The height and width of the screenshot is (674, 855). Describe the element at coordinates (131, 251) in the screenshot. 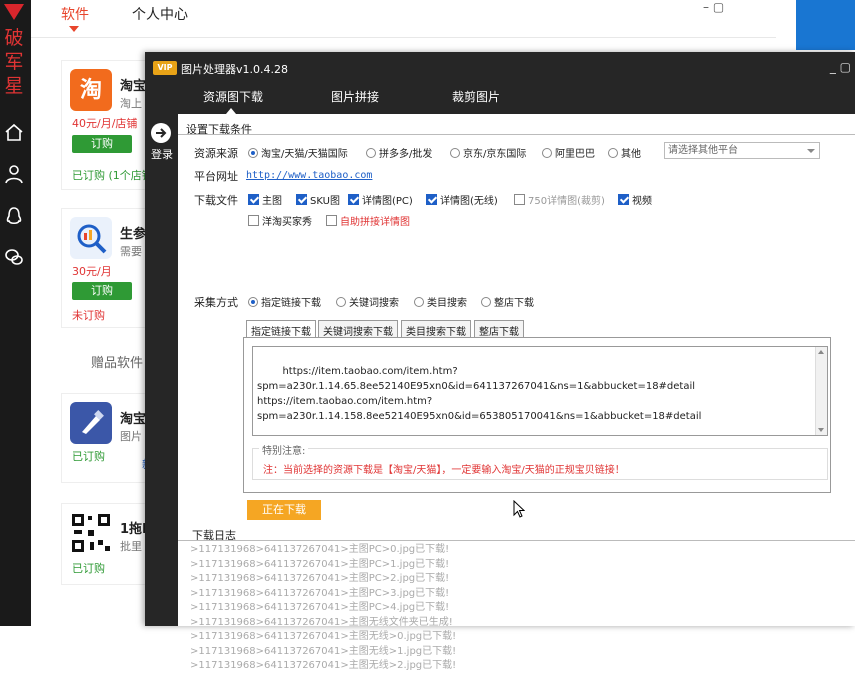

I see `card-subtitle: 需要` at that location.